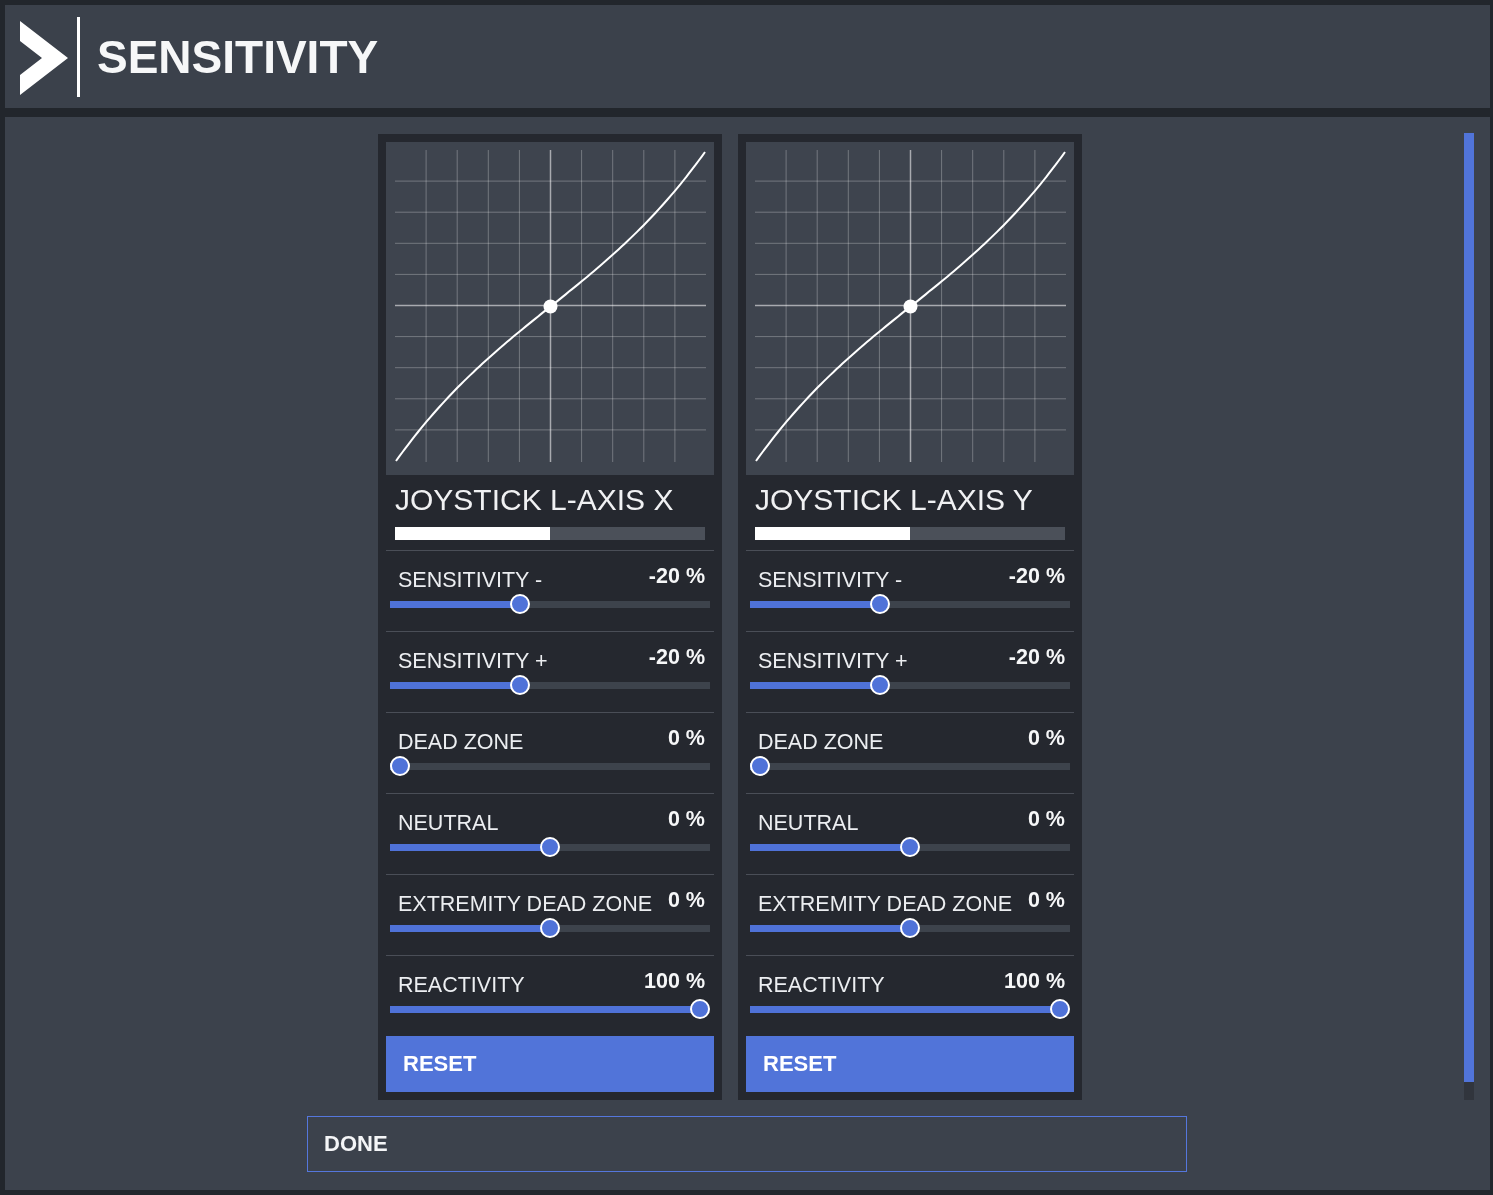 This screenshot has width=1493, height=1195. What do you see at coordinates (894, 500) in the screenshot?
I see `axis-name: JOYSTICK L-AXIS Y` at bounding box center [894, 500].